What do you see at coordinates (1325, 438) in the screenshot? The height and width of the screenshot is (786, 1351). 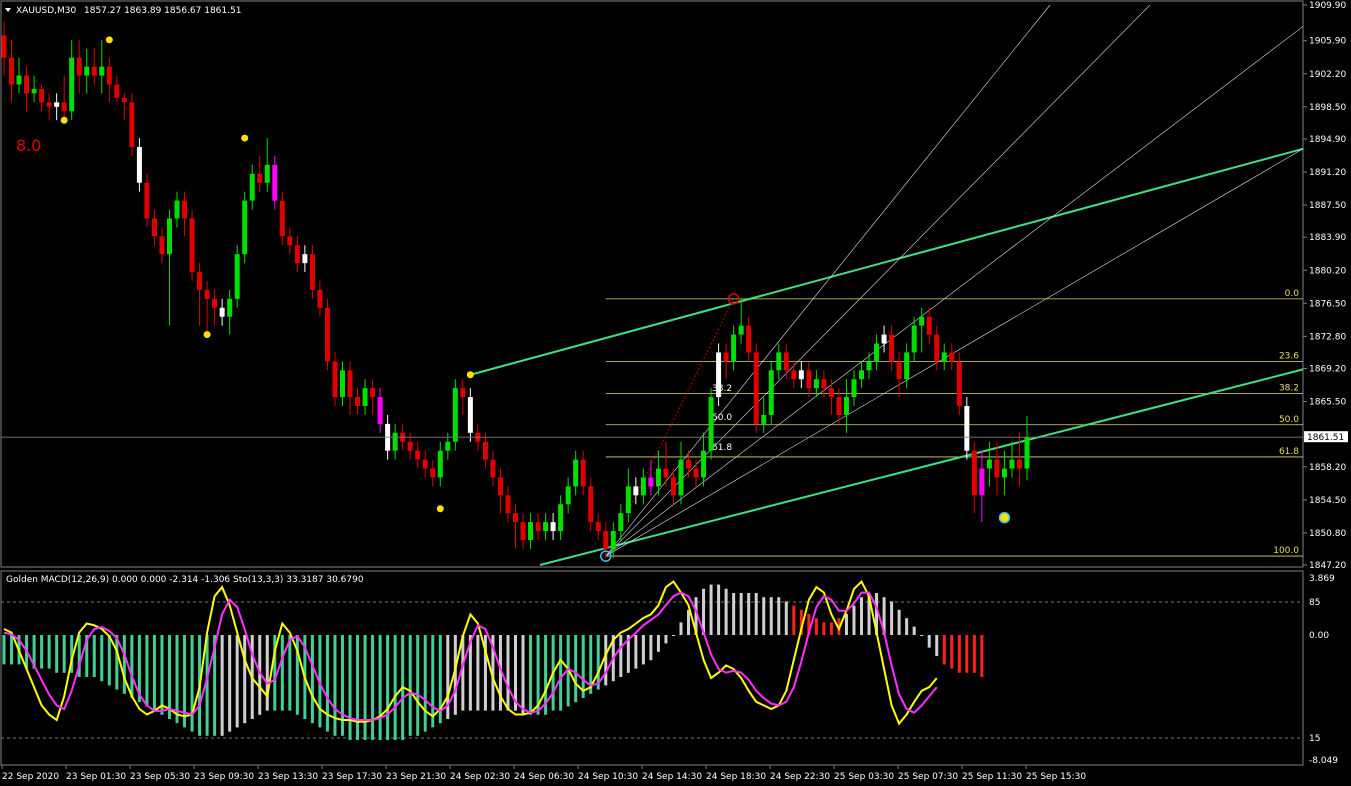 I see `current-price-tag-text: 1861.51` at bounding box center [1325, 438].